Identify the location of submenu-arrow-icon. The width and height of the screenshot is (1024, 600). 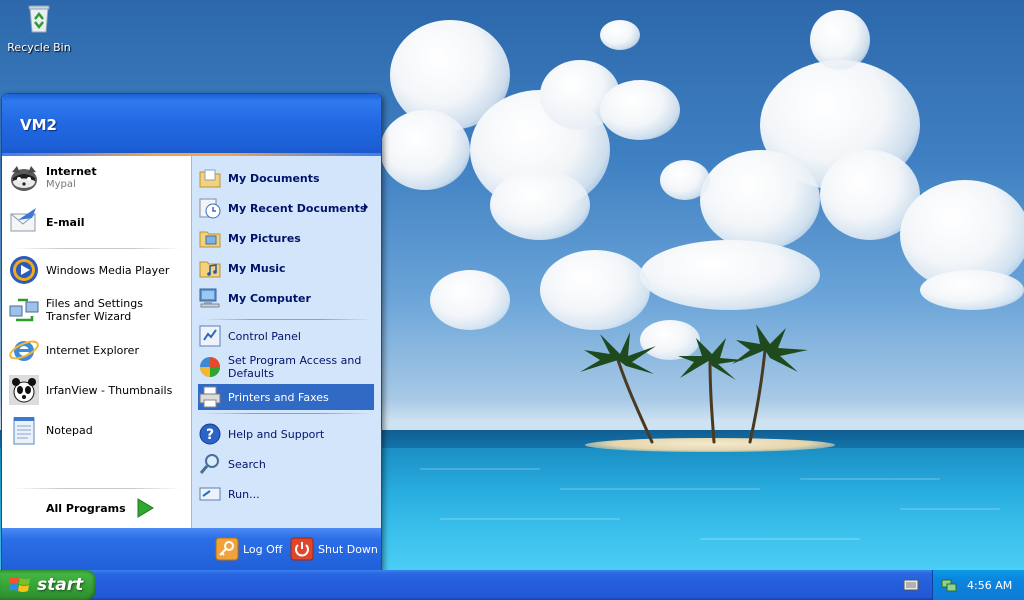
(366, 207).